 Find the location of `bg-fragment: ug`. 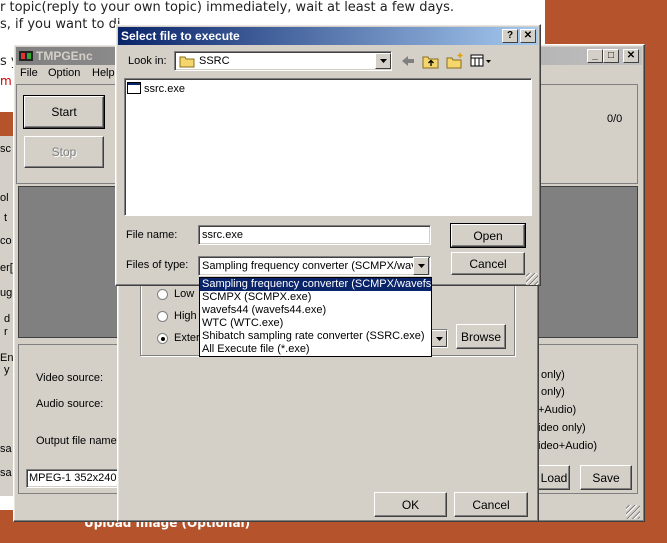

bg-fragment: ug is located at coordinates (6, 293).